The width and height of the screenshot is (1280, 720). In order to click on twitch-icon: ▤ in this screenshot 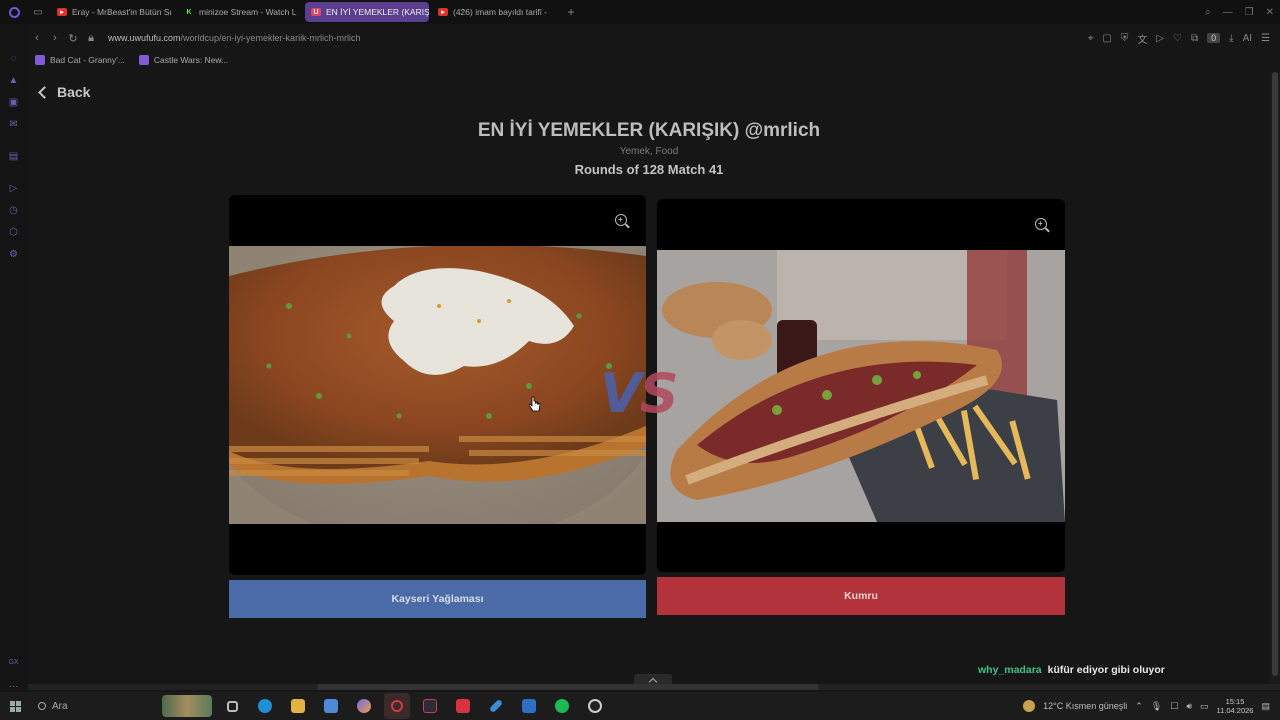, I will do `click(13, 156)`.